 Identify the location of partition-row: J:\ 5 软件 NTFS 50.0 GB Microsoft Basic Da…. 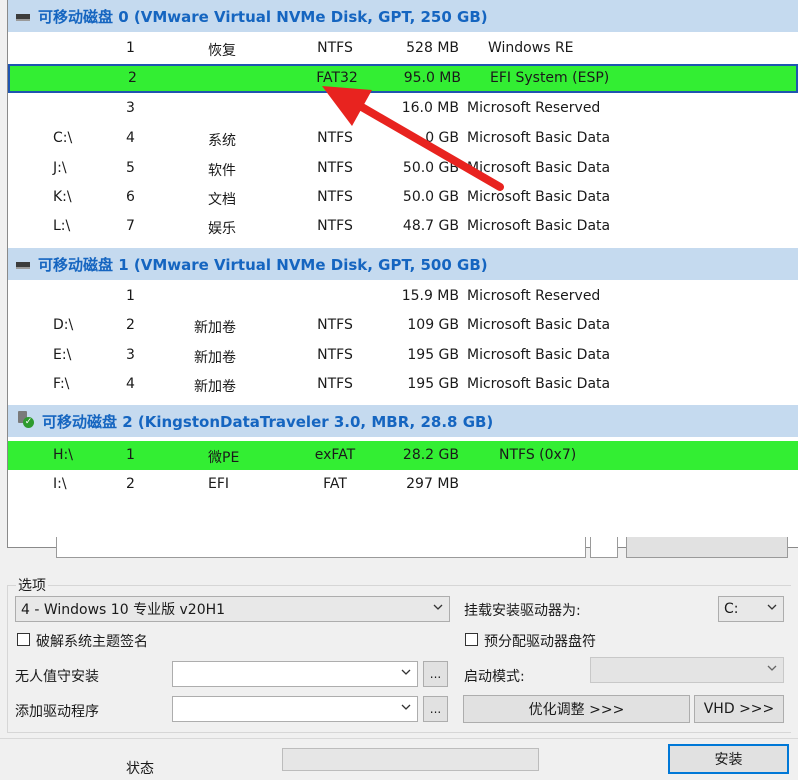
(403, 168).